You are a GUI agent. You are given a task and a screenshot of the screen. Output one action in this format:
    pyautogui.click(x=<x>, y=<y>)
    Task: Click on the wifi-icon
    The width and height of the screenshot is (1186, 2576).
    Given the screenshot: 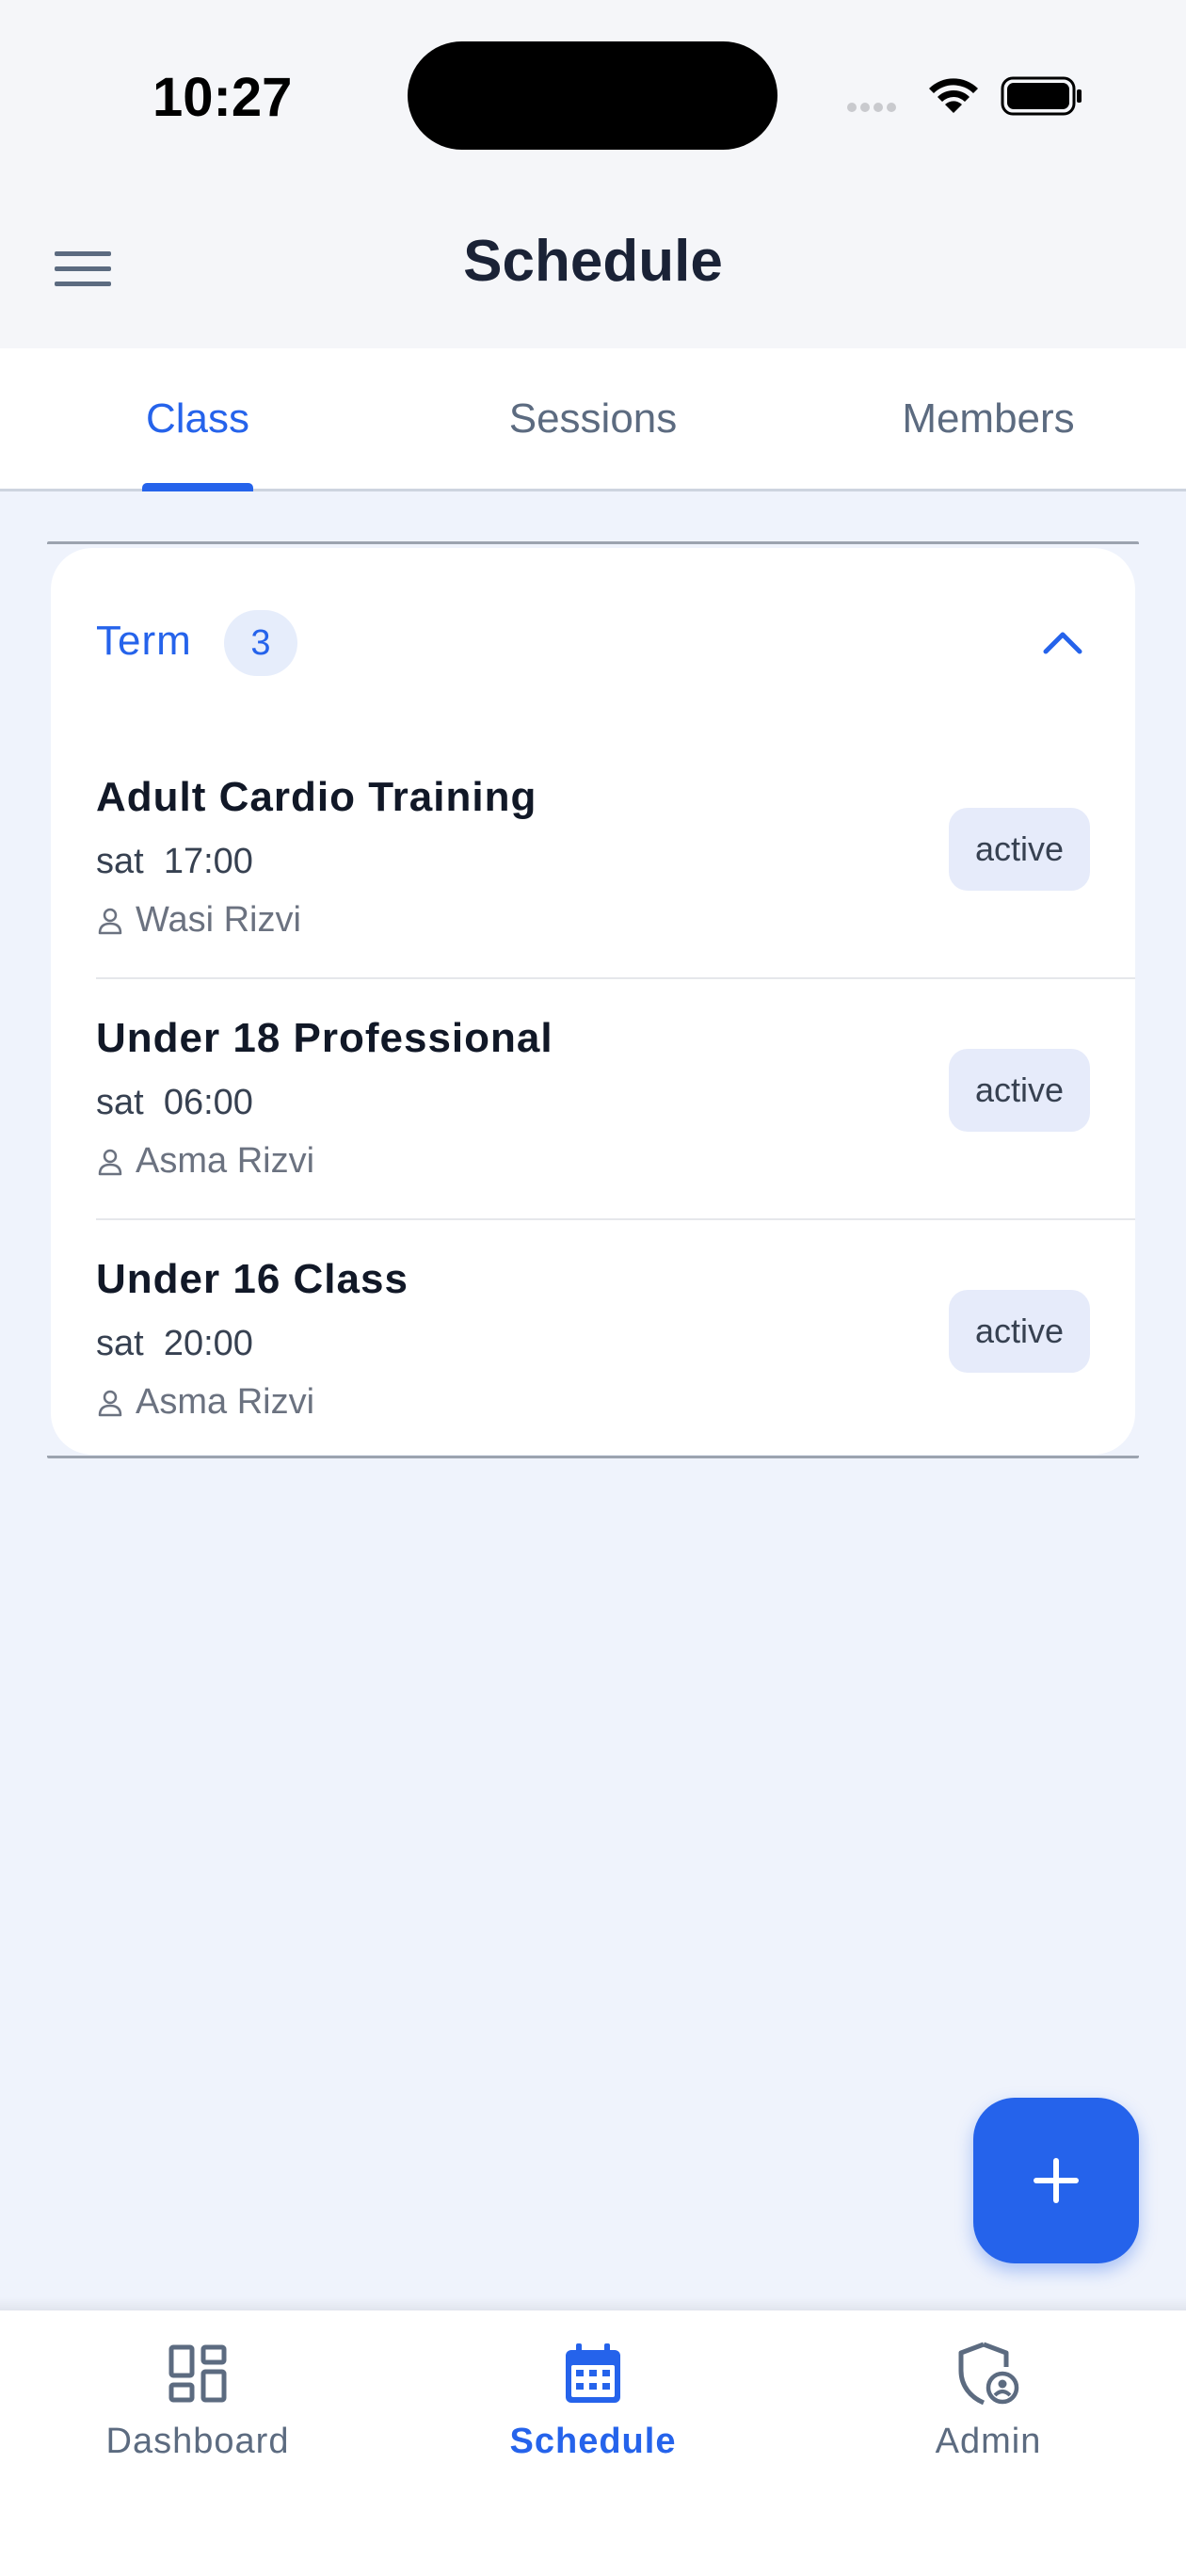 What is the action you would take?
    pyautogui.click(x=953, y=95)
    